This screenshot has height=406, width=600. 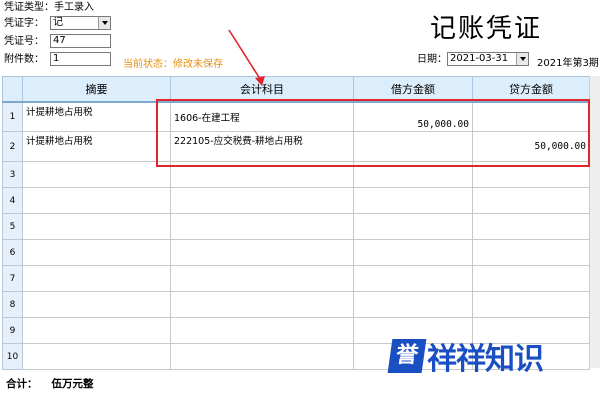 What do you see at coordinates (479, 58) in the screenshot?
I see `date-value: 2021-03-31` at bounding box center [479, 58].